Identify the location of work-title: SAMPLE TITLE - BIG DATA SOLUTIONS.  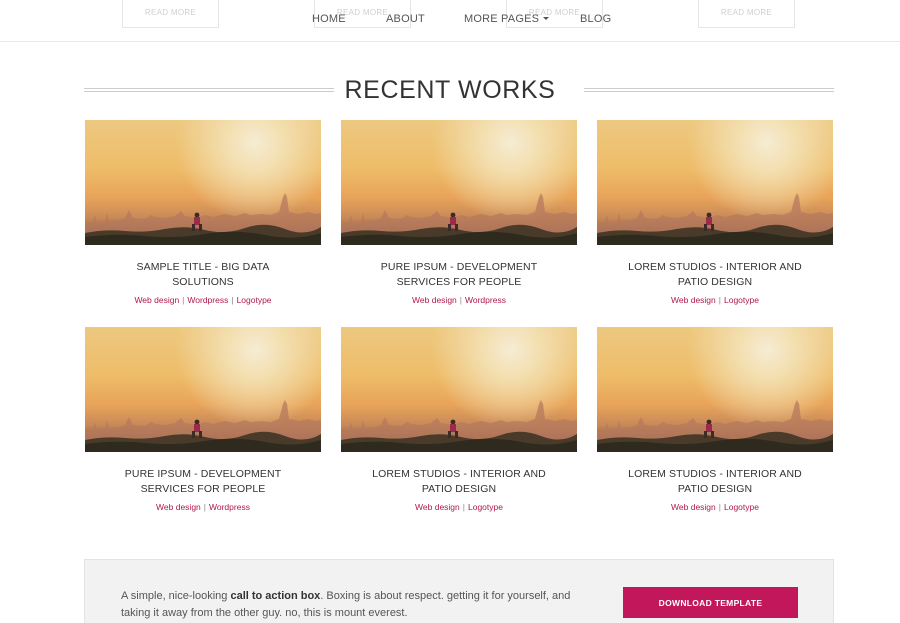
(203, 275).